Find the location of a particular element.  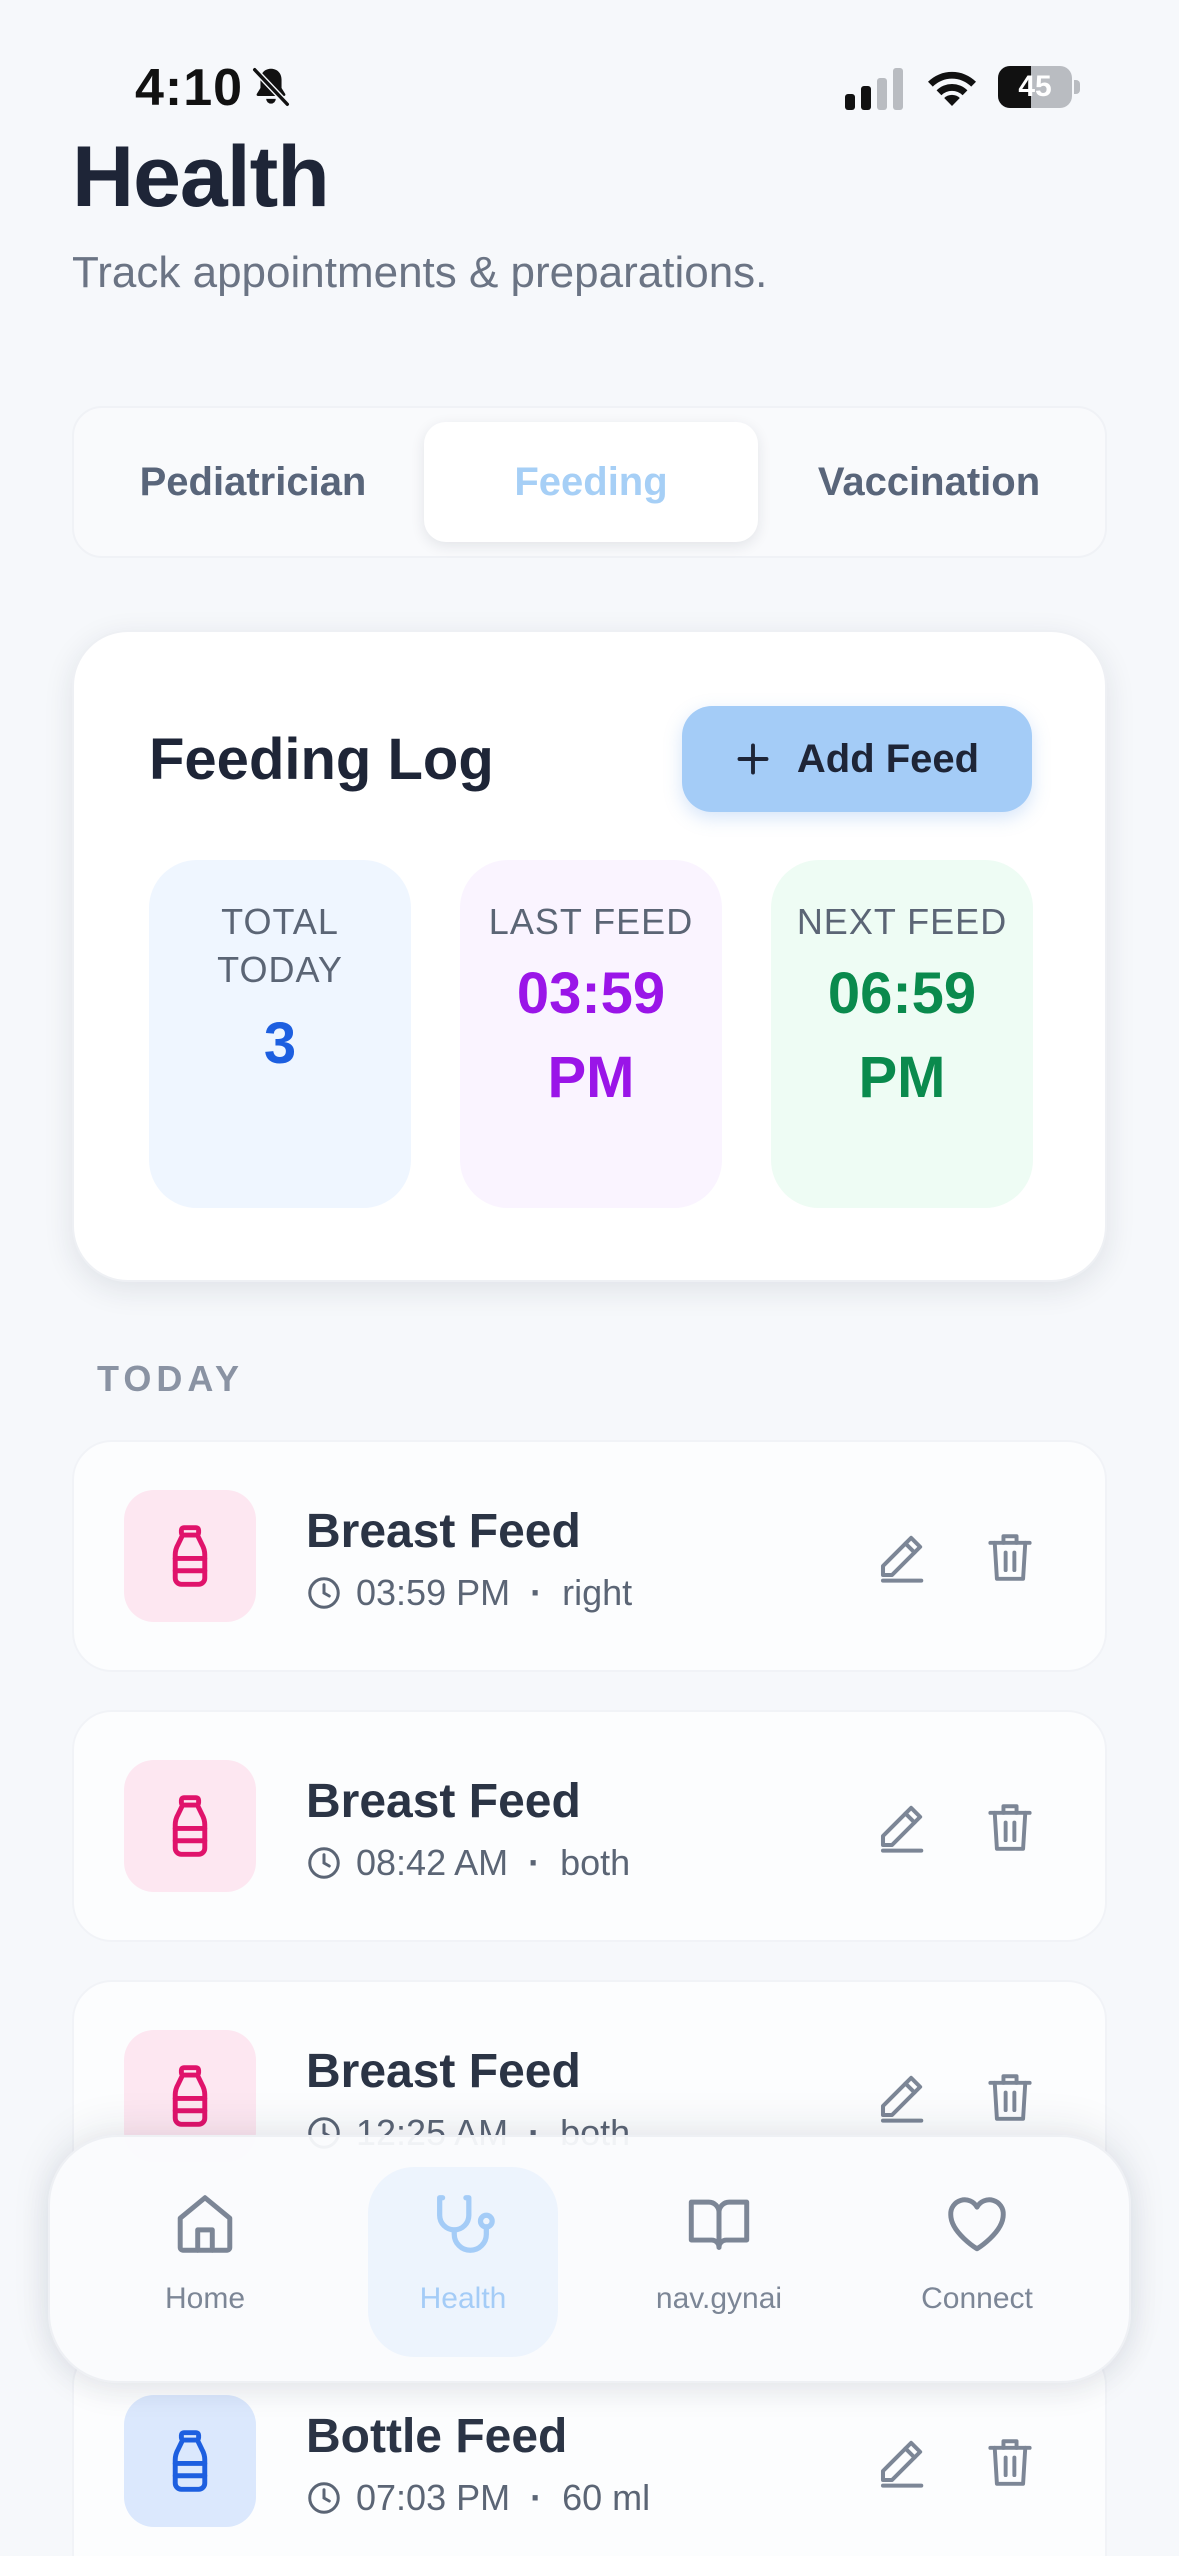

stat-last-feed: LAST FEED 03:59 PM is located at coordinates (591, 1034).